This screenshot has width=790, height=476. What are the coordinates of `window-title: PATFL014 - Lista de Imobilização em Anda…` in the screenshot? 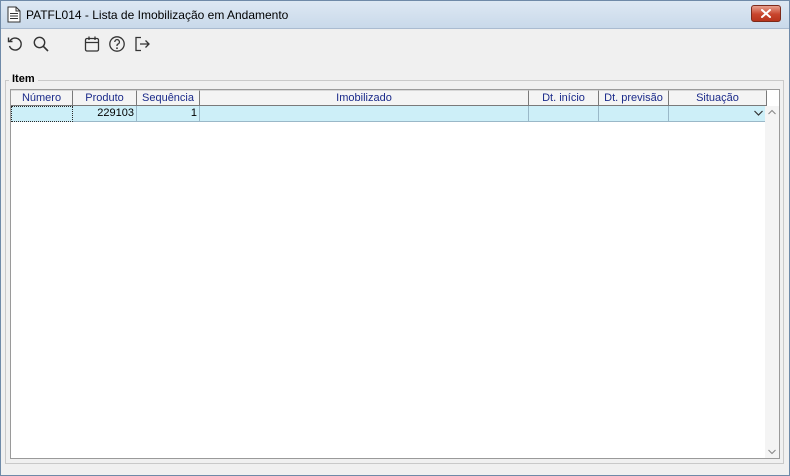 It's located at (157, 15).